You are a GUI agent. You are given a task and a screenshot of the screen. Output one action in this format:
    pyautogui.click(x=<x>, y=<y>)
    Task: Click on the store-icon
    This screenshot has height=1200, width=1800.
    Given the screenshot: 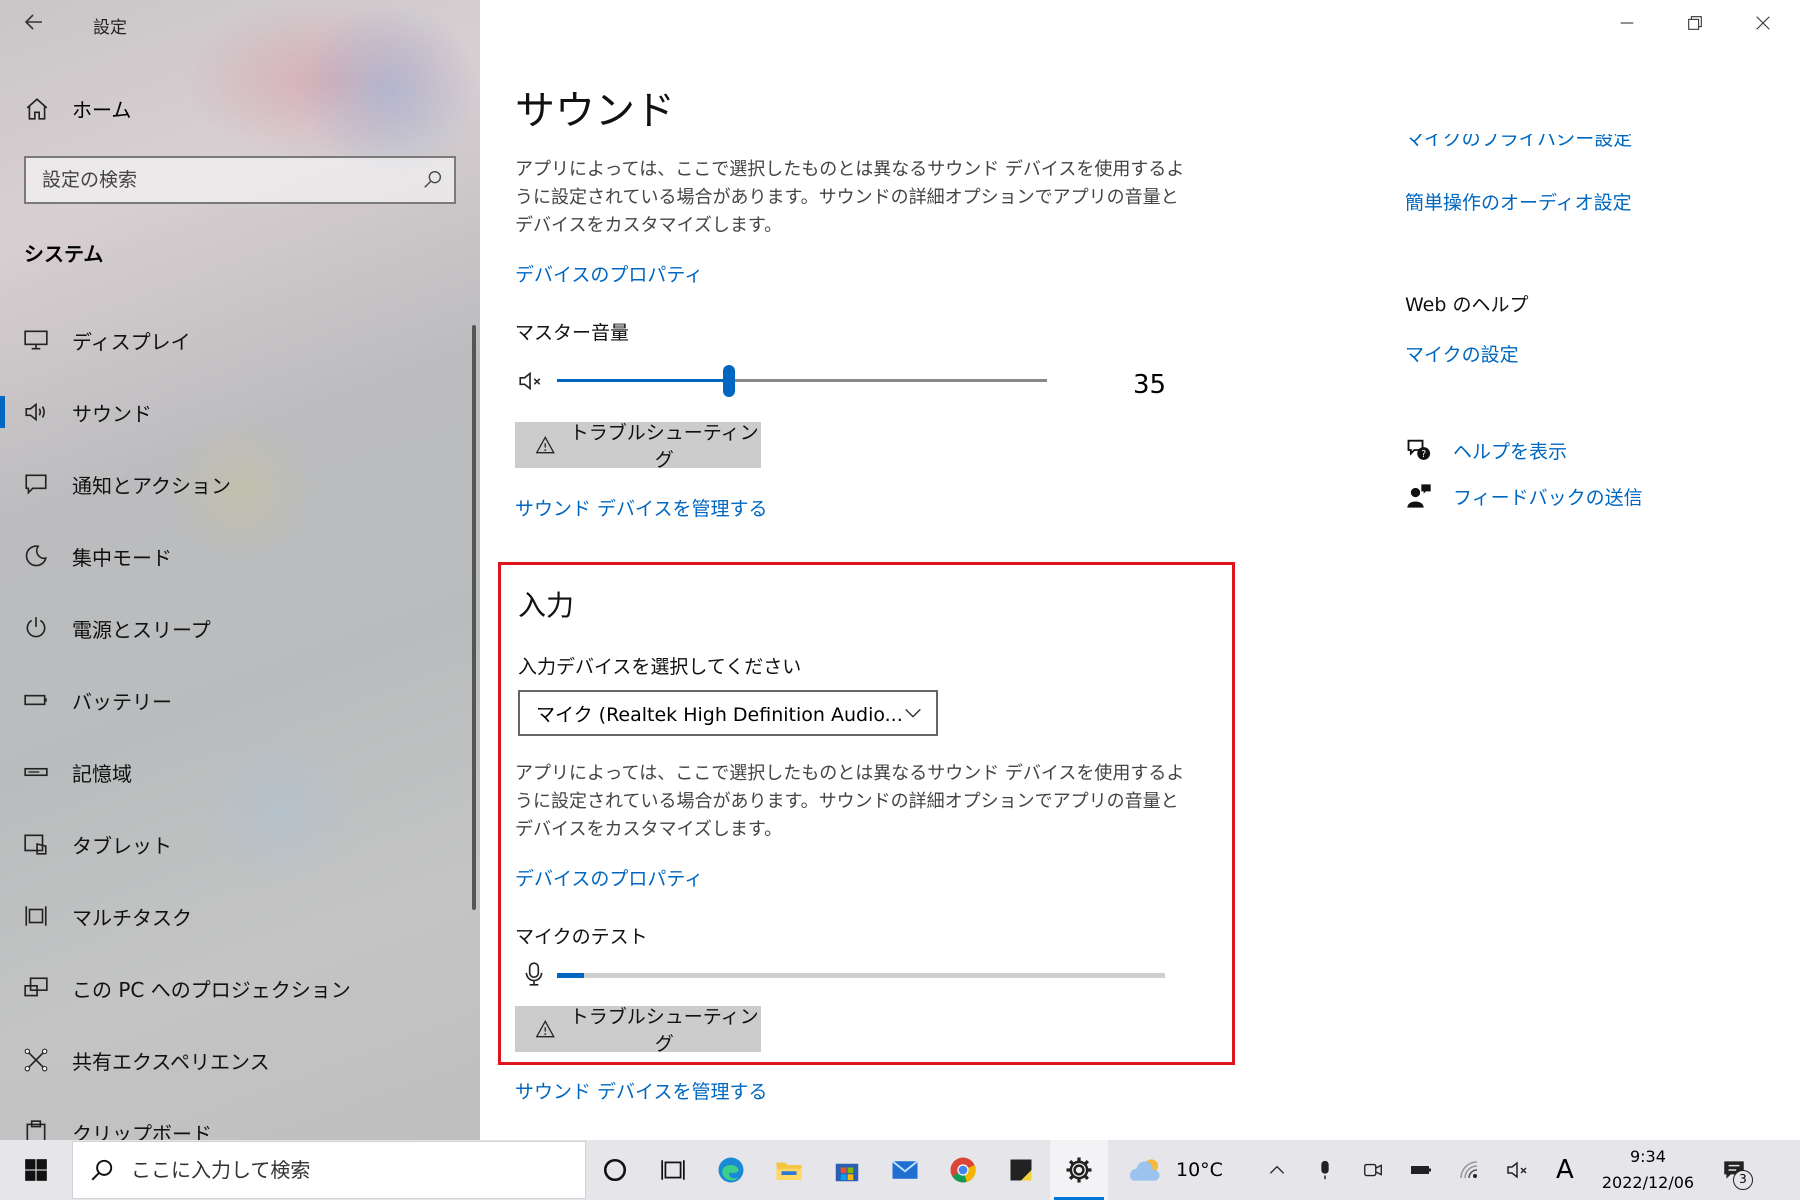 What is the action you would take?
    pyautogui.click(x=847, y=1172)
    